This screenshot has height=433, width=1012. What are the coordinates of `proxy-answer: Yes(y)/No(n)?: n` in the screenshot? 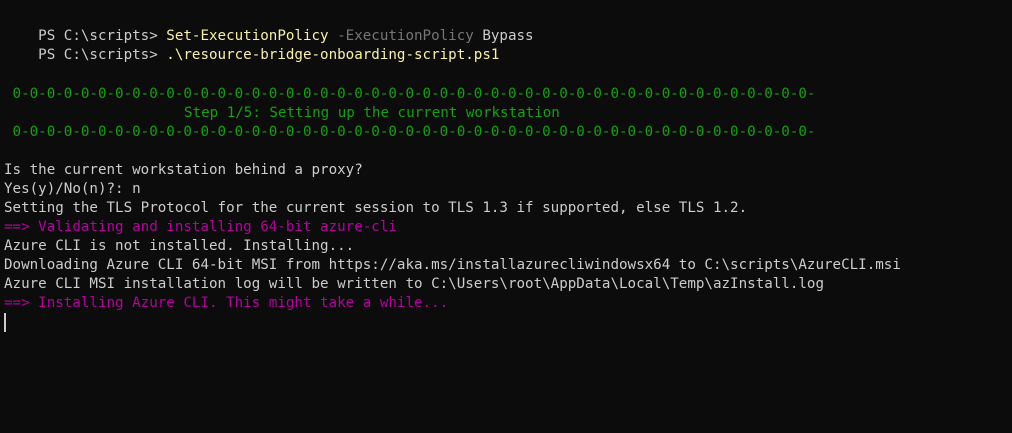 It's located at (72, 189).